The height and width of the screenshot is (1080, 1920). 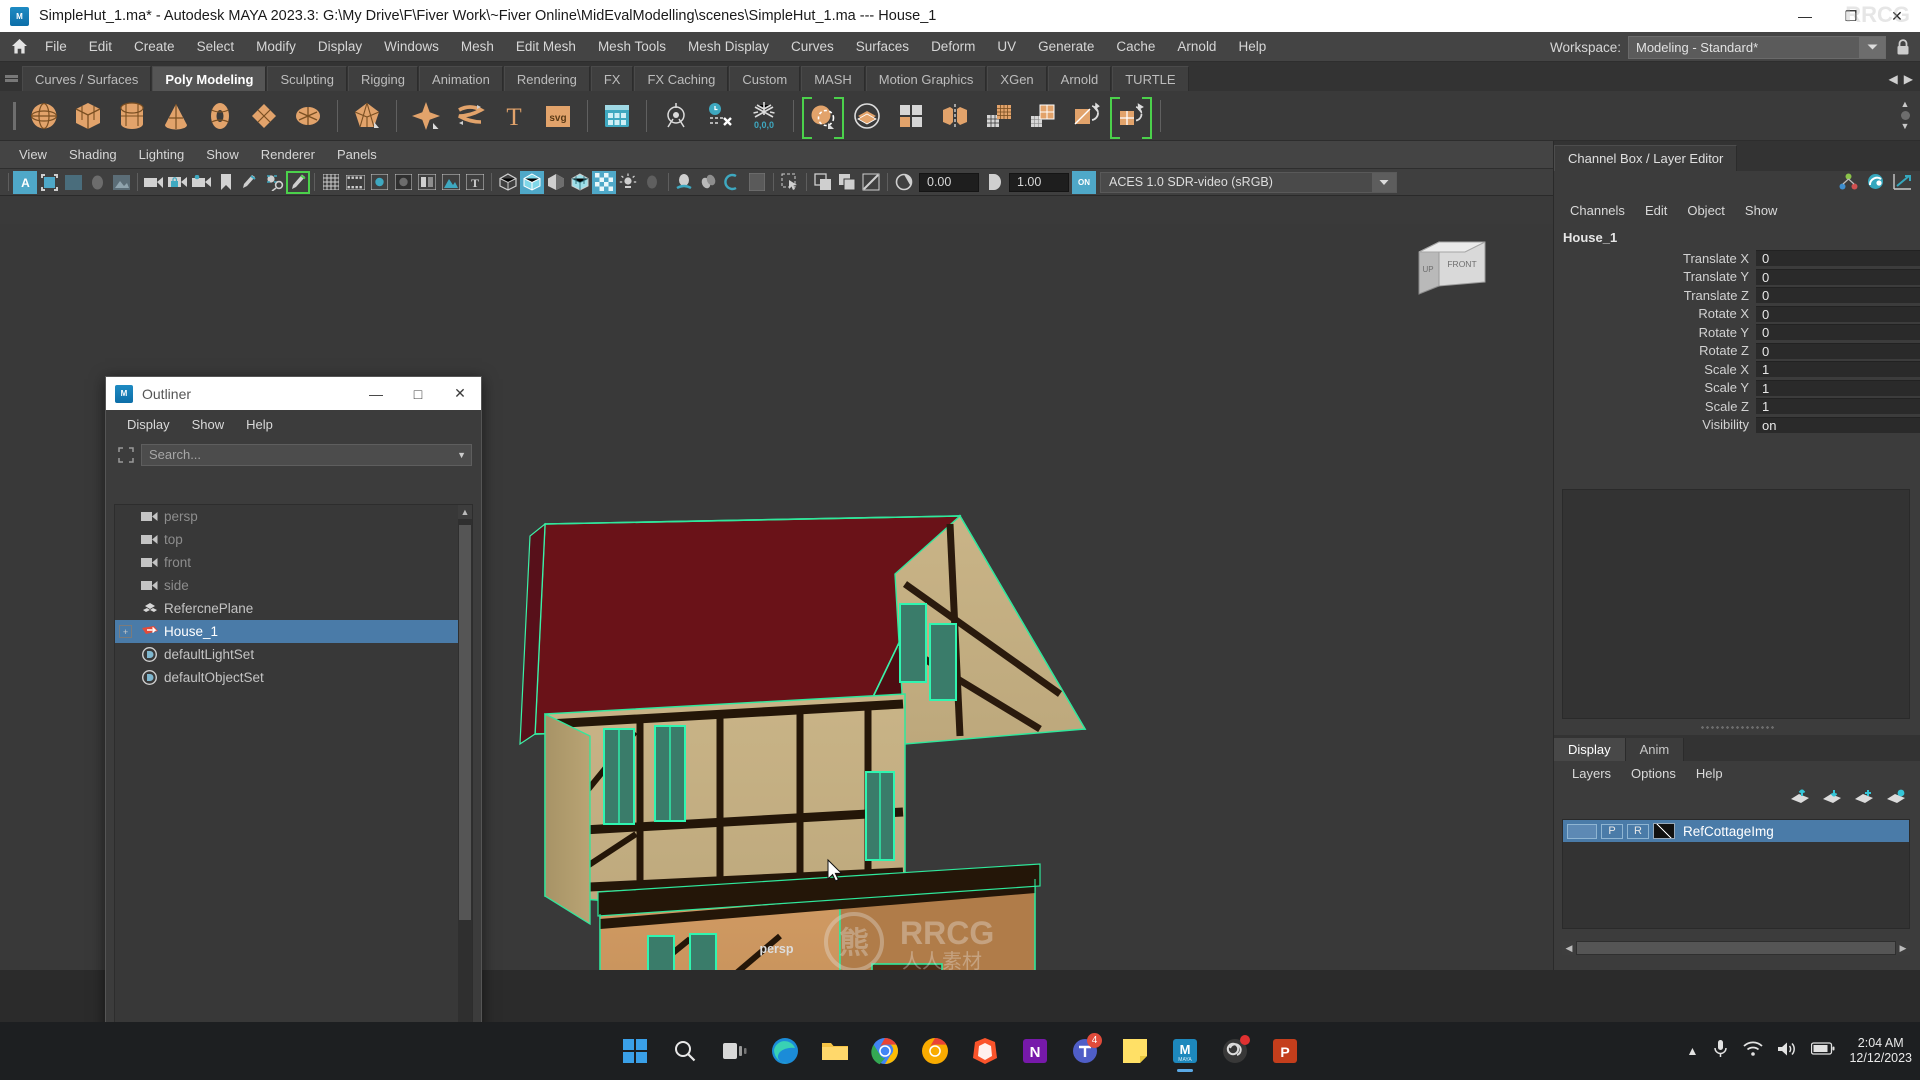 What do you see at coordinates (1872, 47) in the screenshot?
I see `chevron-down-icon` at bounding box center [1872, 47].